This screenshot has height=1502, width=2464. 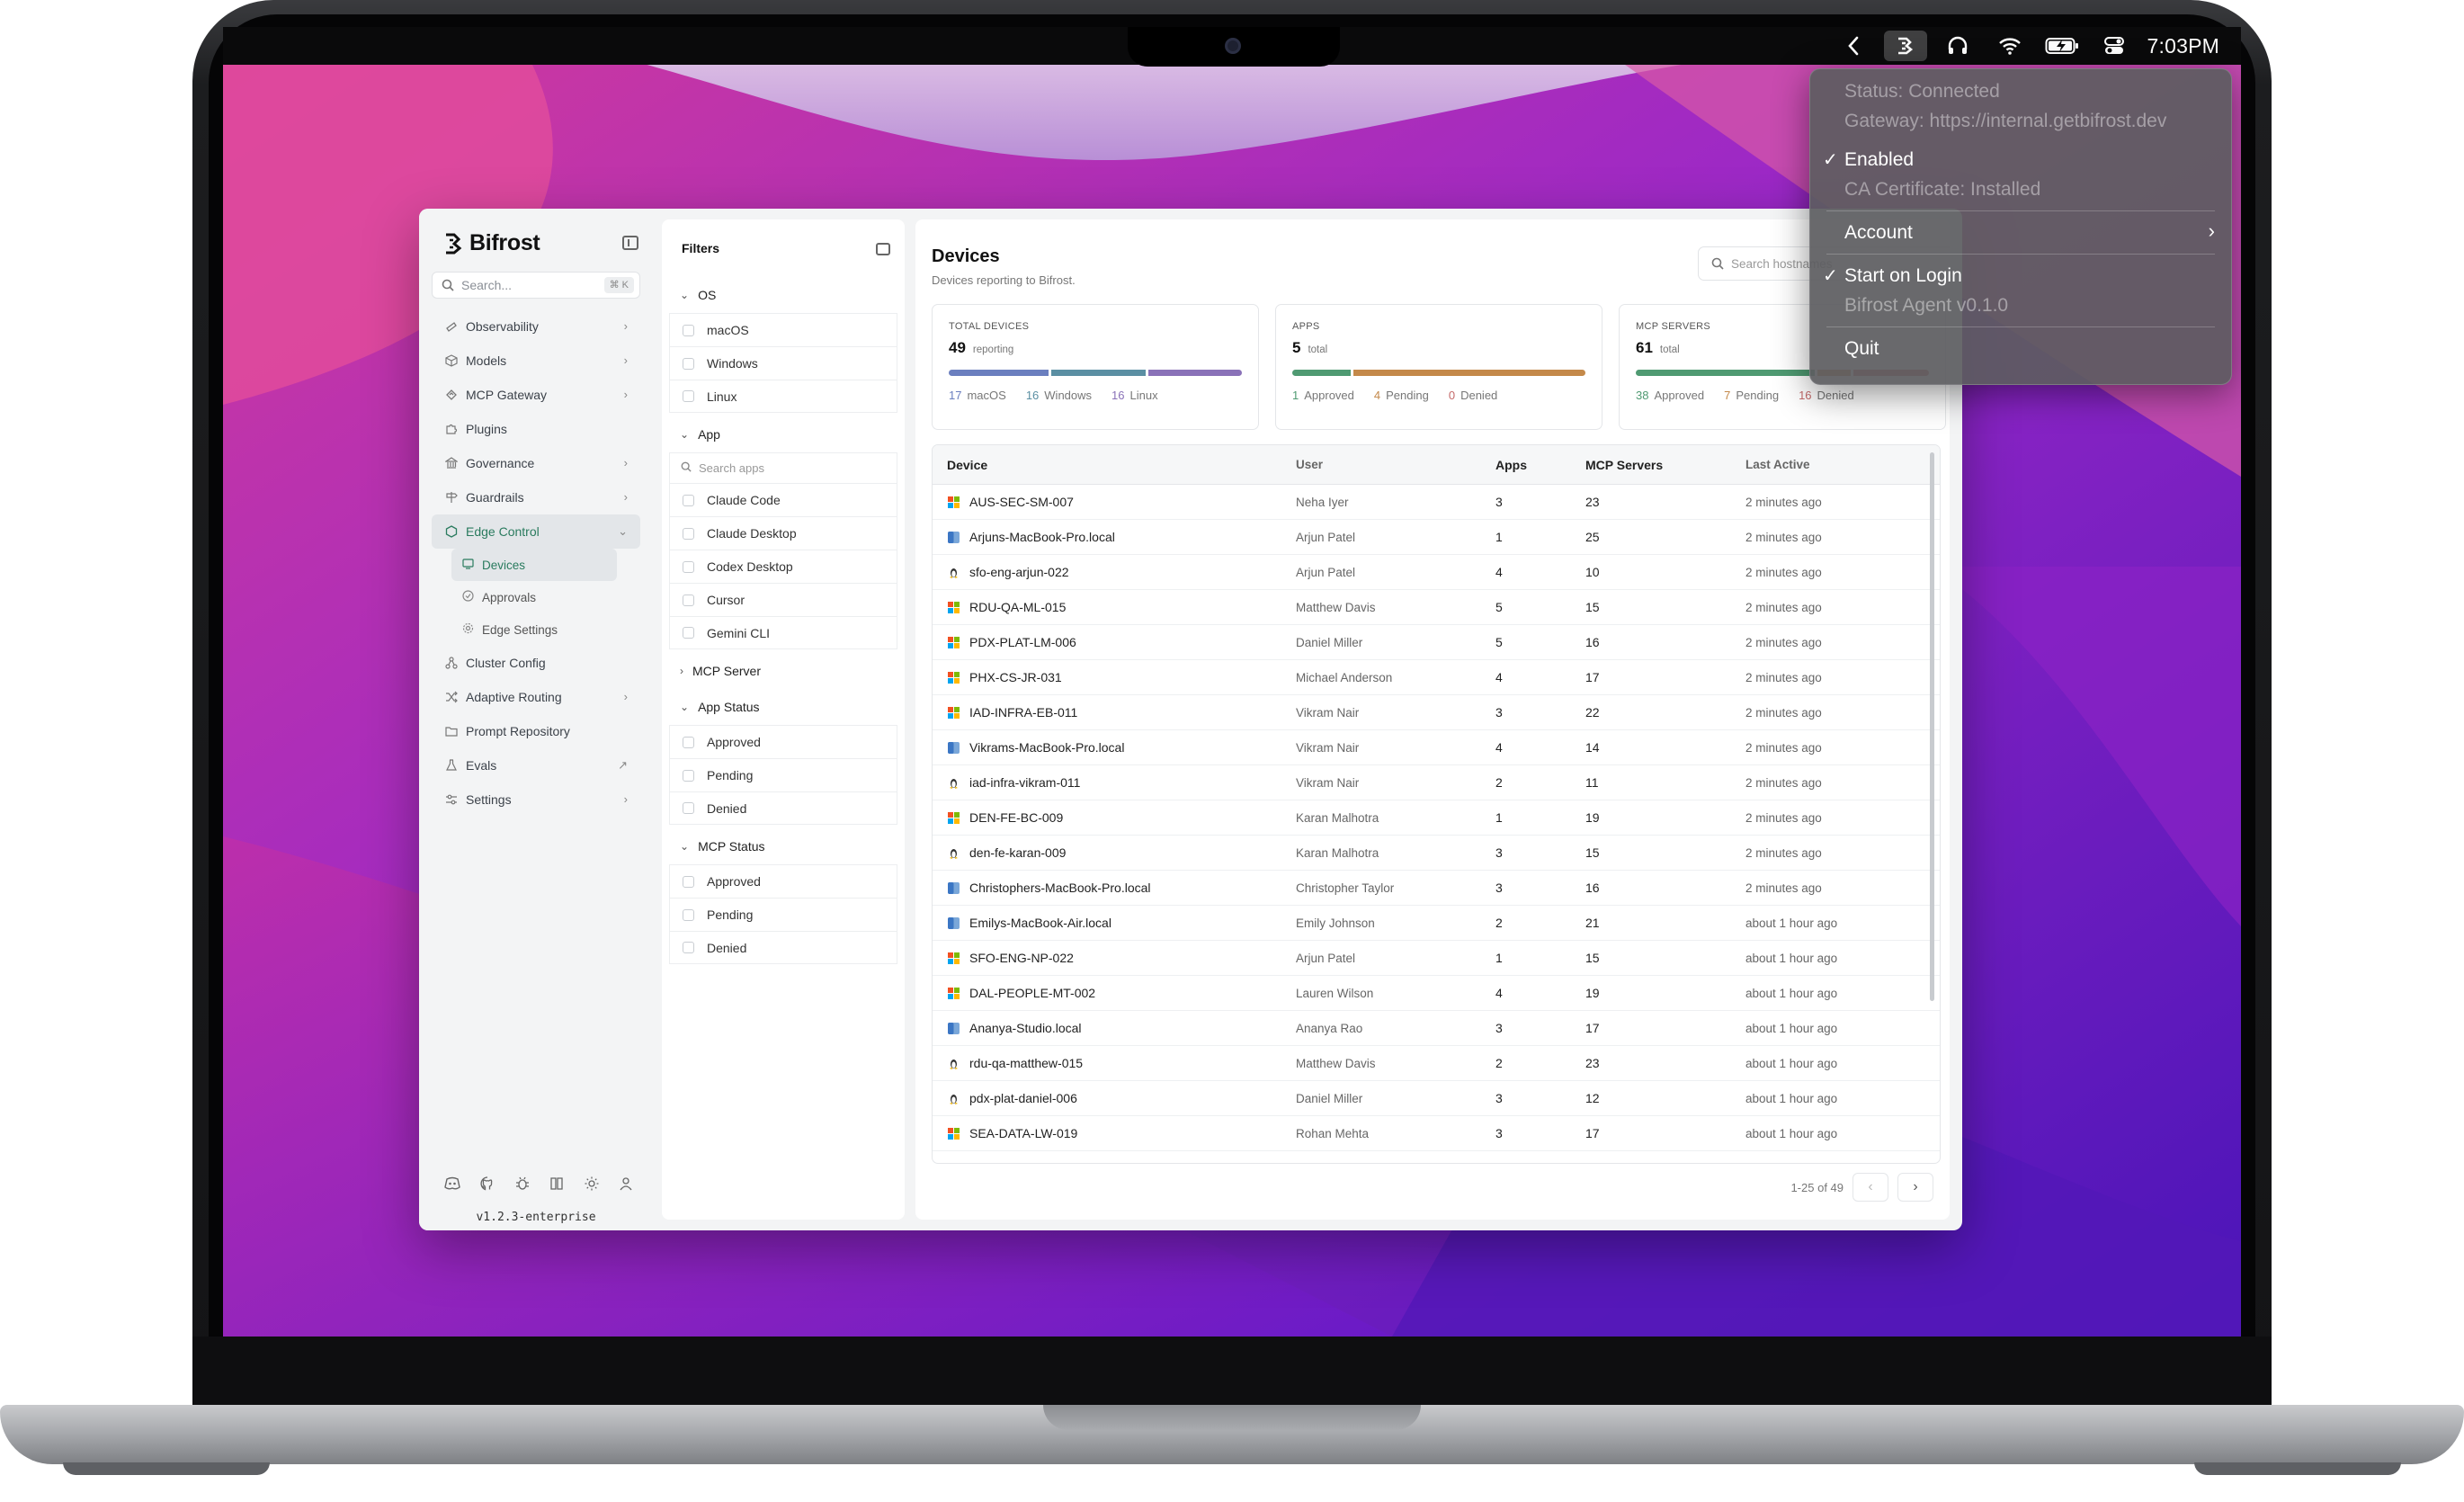 What do you see at coordinates (1870, 1187) in the screenshot?
I see `prev-page-button: ‹` at bounding box center [1870, 1187].